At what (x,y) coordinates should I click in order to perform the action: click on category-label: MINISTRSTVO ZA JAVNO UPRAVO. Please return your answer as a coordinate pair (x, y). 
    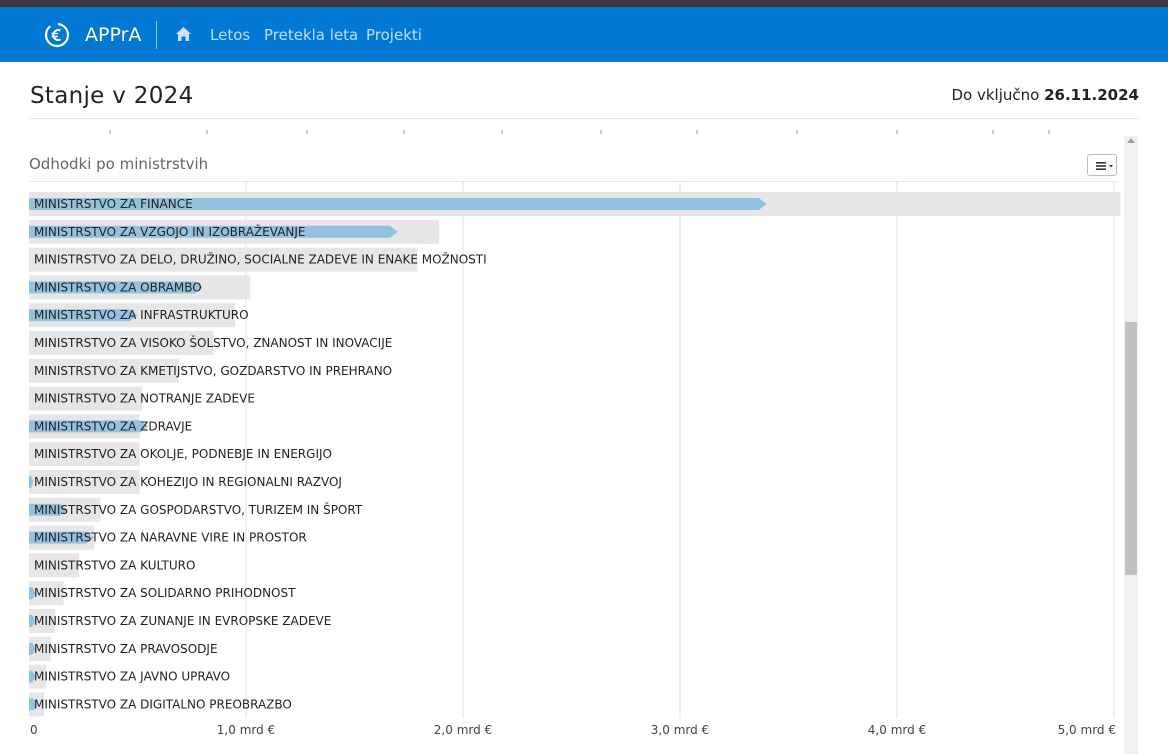
    Looking at the image, I should click on (132, 677).